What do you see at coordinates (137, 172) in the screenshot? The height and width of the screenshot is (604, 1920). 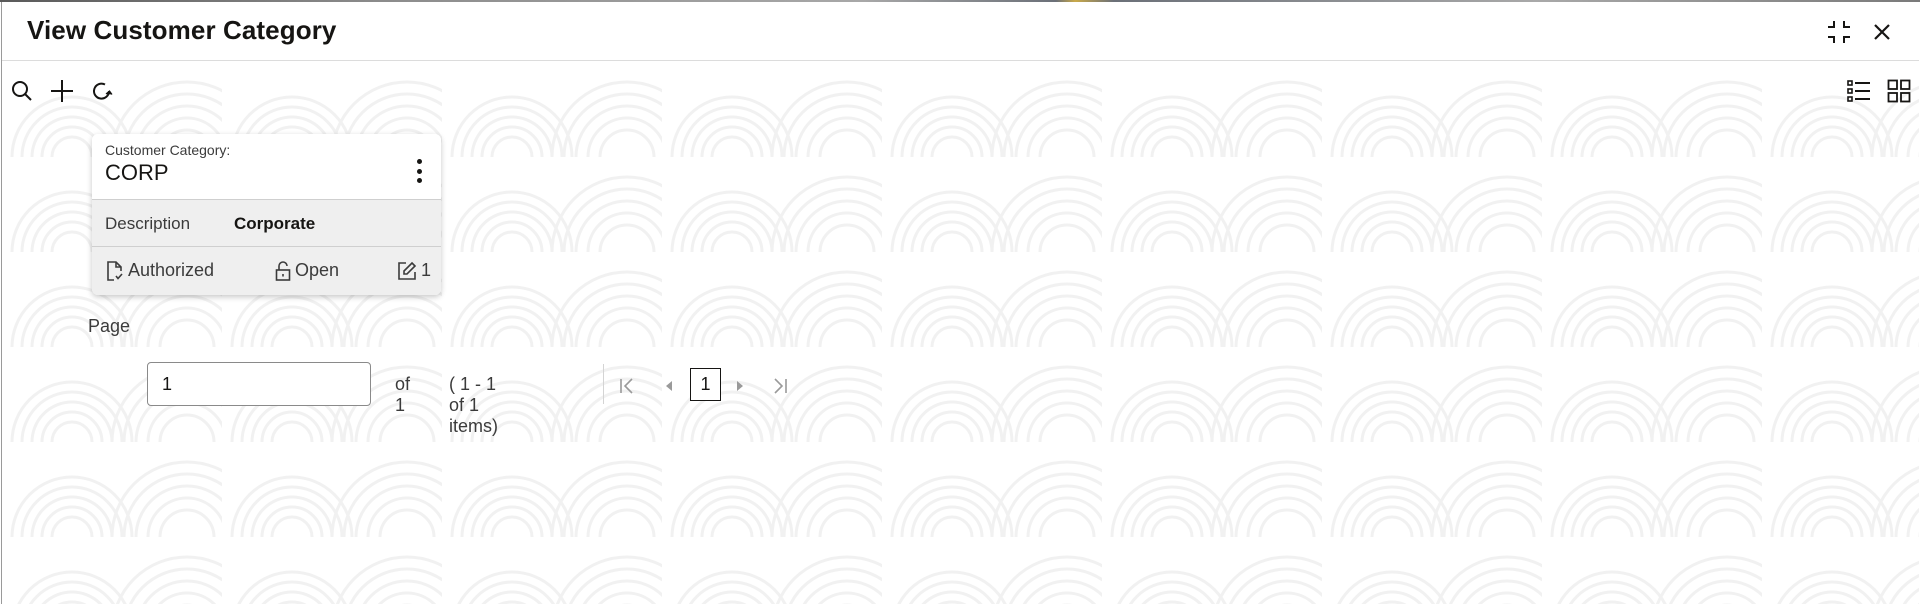 I see `customer-category-value: CORP` at bounding box center [137, 172].